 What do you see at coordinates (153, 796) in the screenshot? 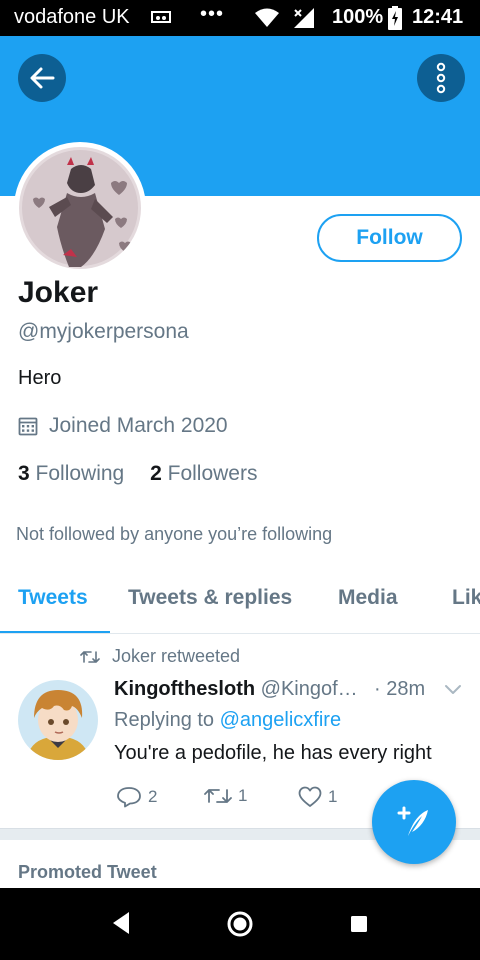
I see `reply-count: 2` at bounding box center [153, 796].